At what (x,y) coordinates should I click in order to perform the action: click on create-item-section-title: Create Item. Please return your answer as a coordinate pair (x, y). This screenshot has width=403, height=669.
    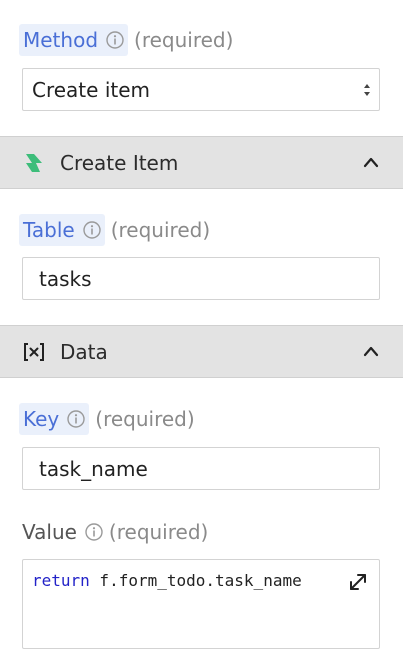
    Looking at the image, I should click on (119, 162).